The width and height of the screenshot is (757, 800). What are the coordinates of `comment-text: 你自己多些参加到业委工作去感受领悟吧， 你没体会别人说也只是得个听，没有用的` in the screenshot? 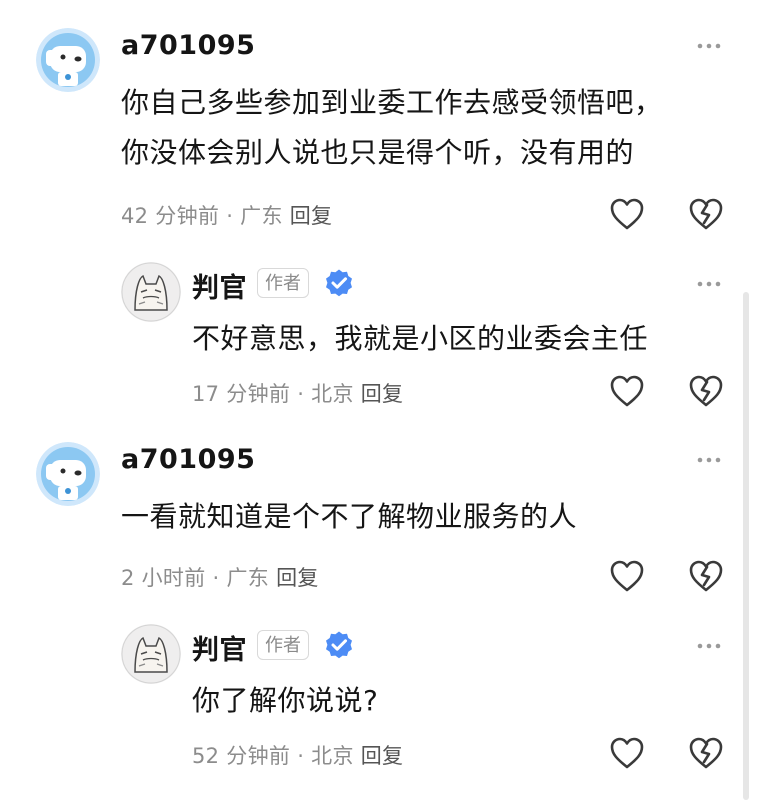 It's located at (392, 128).